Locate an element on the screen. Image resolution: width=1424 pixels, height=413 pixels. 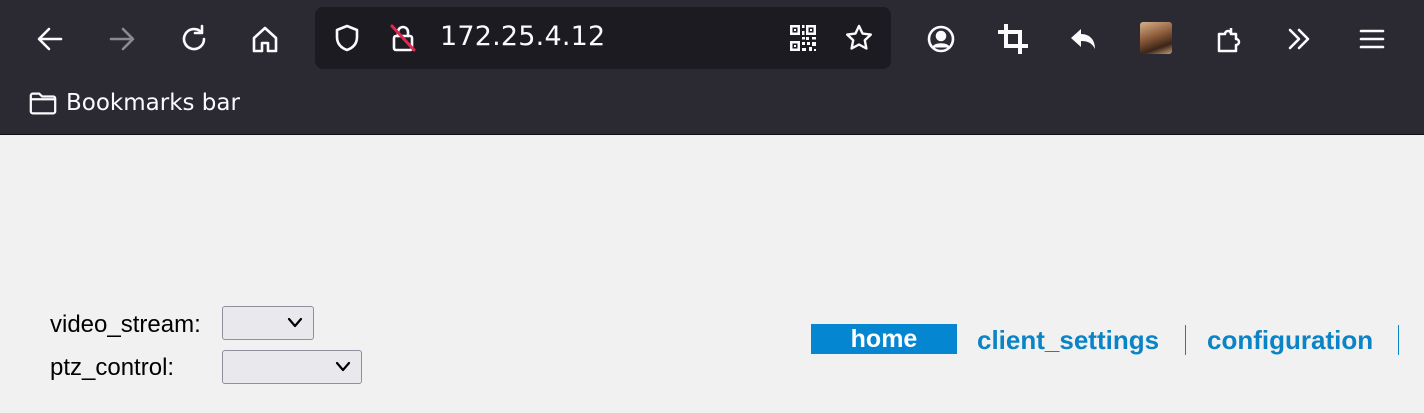
bookmarks-bar-folder: Bookmarks bar is located at coordinates (134, 103).